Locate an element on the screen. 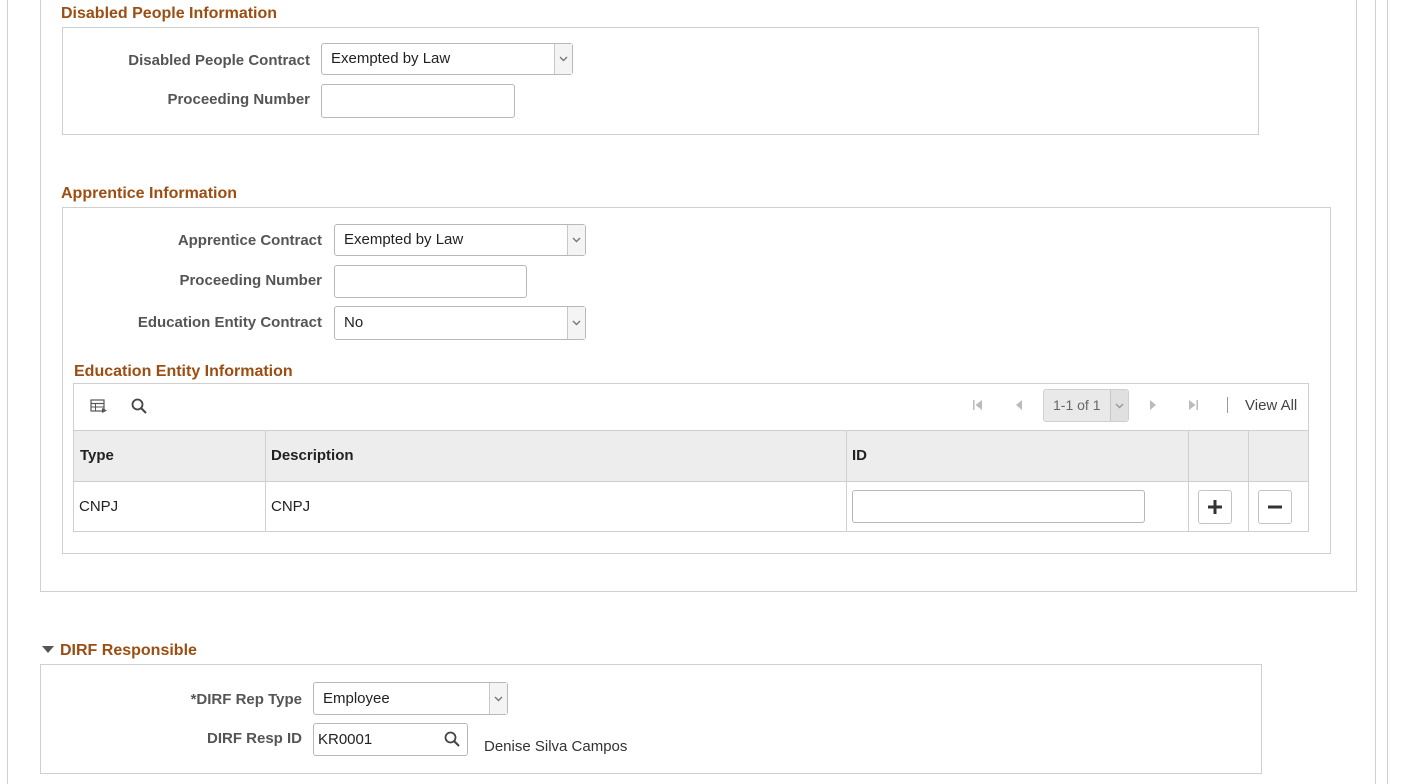 This screenshot has width=1402, height=784. row-description-cell: CNPJ is located at coordinates (291, 506).